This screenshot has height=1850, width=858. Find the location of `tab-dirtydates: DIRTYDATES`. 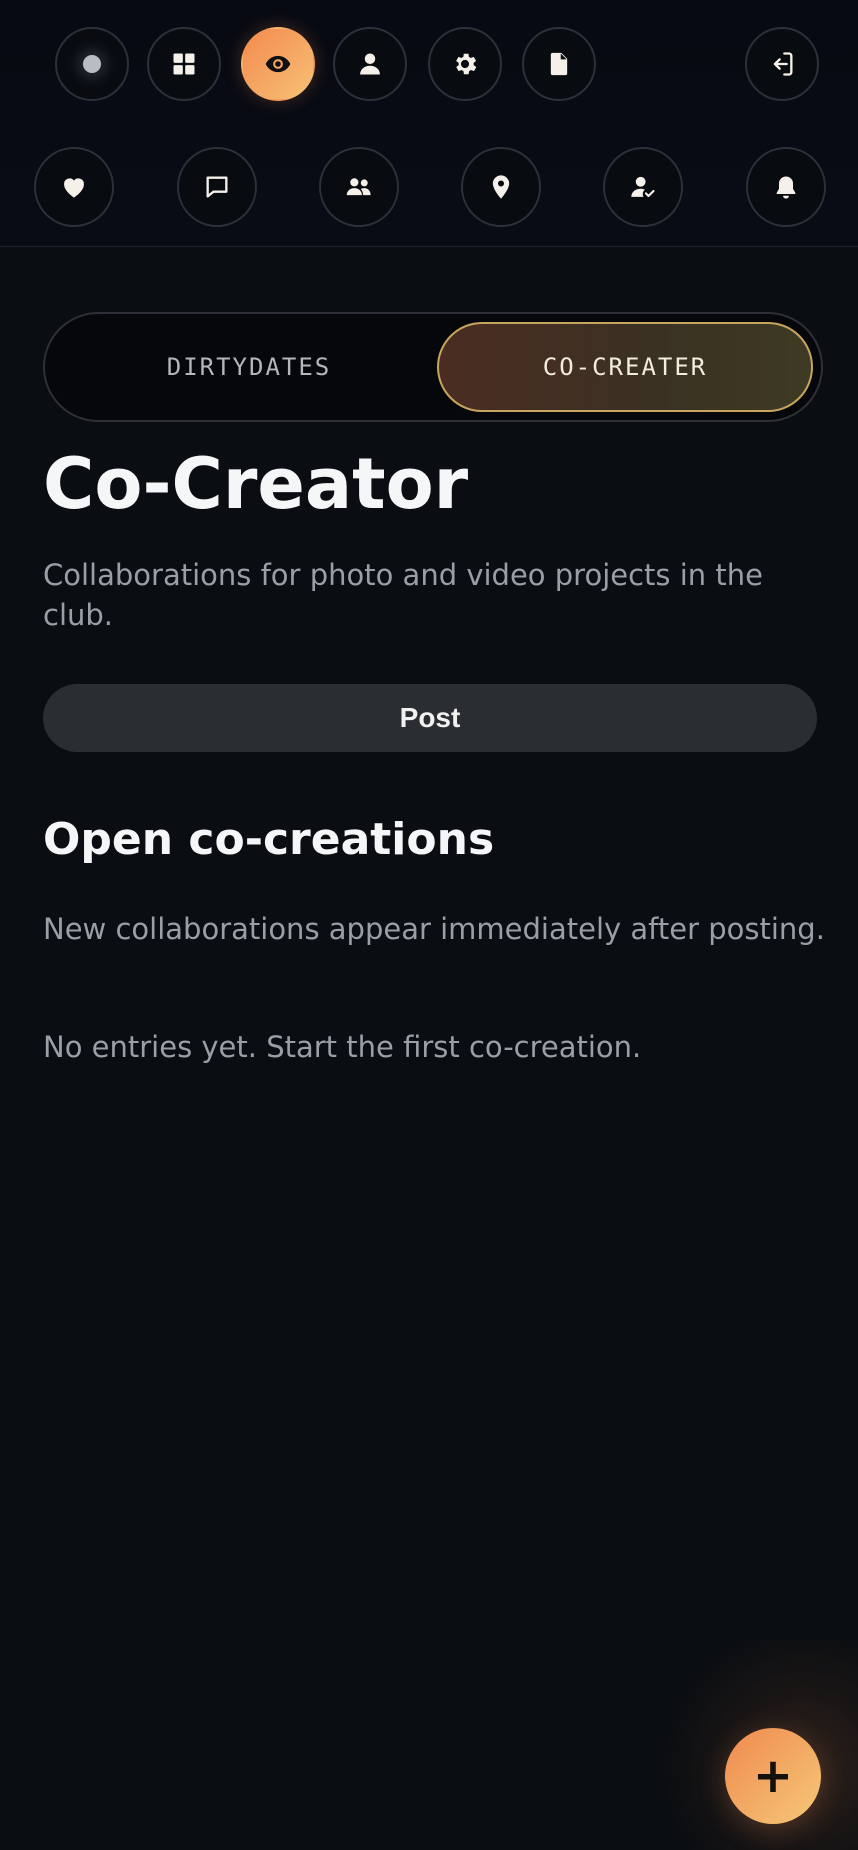

tab-dirtydates: DIRTYDATES is located at coordinates (249, 367).